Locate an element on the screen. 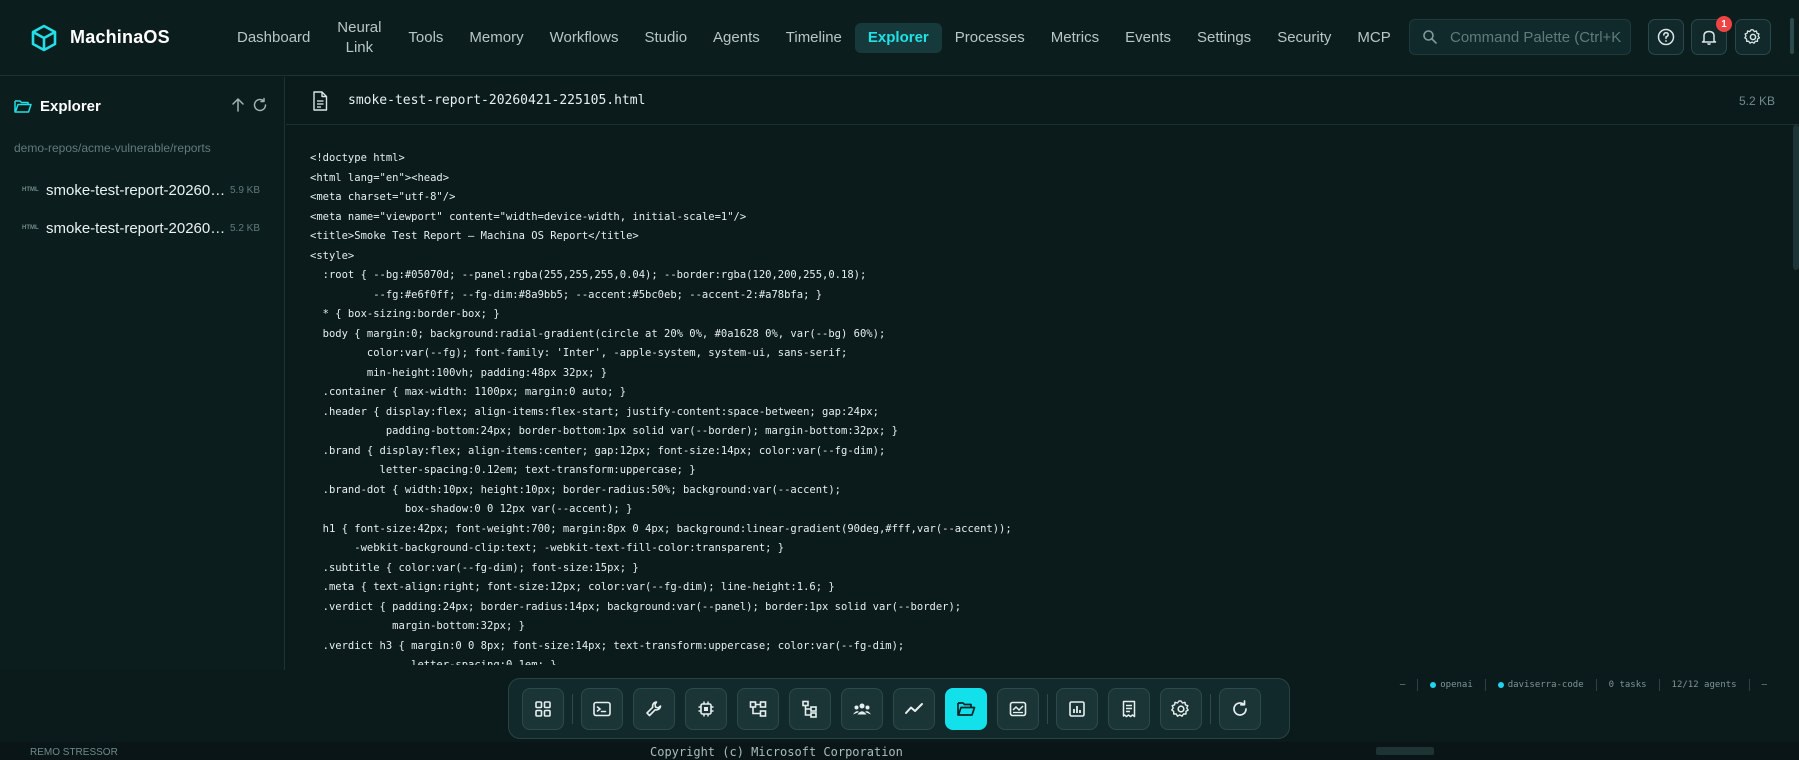 The width and height of the screenshot is (1799, 760). brand-name: MachinaOS is located at coordinates (120, 37).